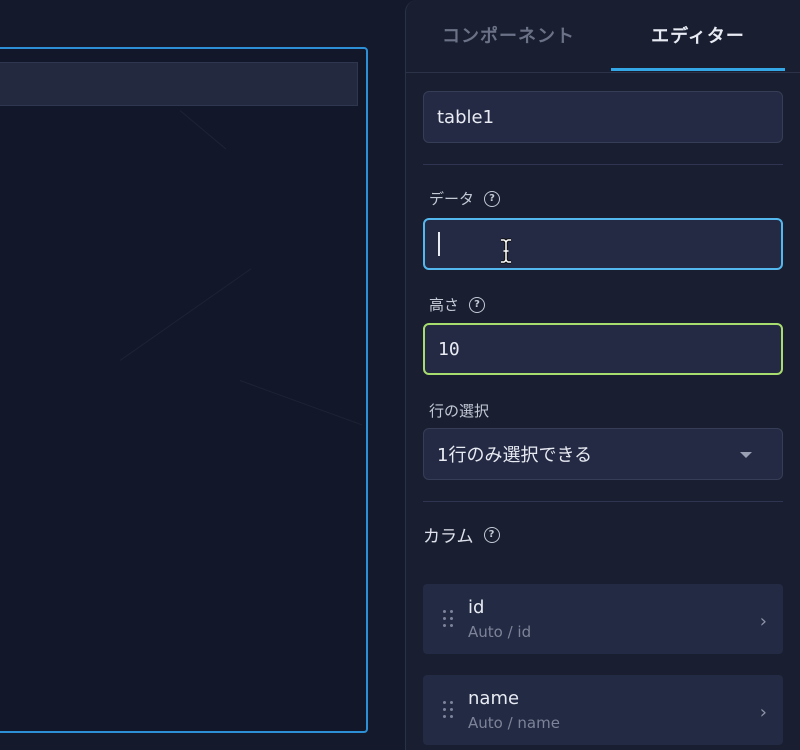  I want to click on height-label: 高さ ?, so click(457, 304).